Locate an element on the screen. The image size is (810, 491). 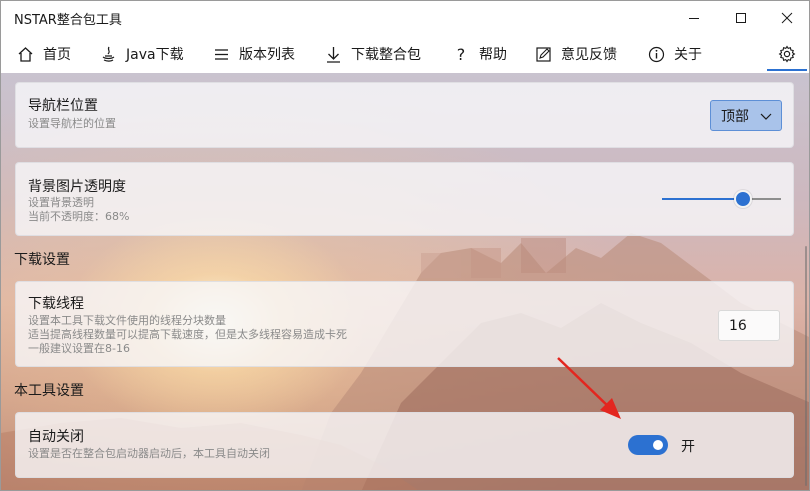
minimize-icon is located at coordinates (694, 18).